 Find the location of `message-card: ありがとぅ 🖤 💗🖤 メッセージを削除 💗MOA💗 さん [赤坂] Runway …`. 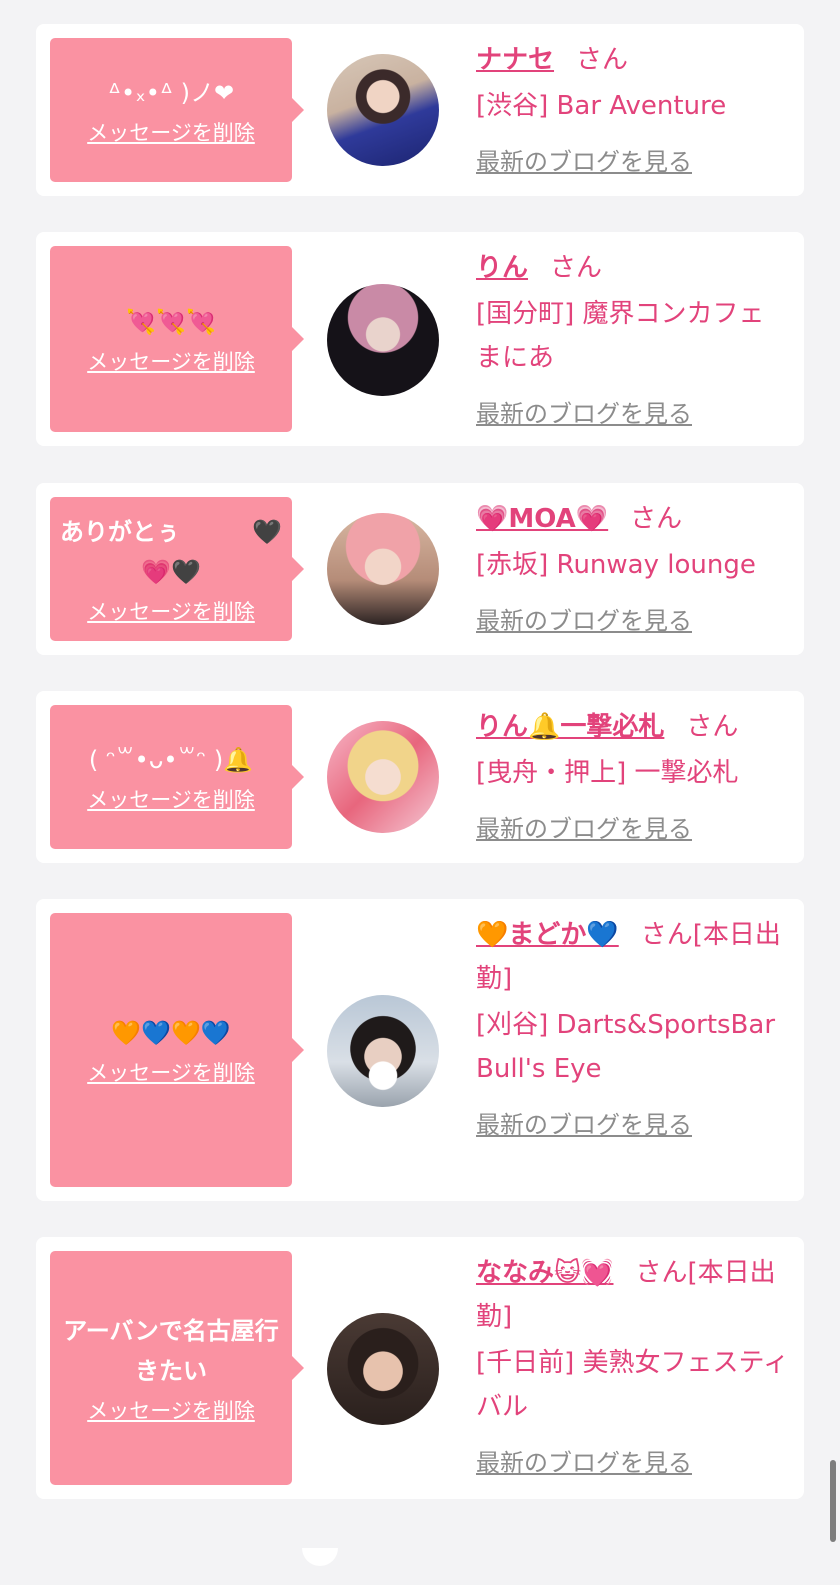

message-card: ありがとぅ 🖤 💗🖤 メッセージを削除 💗MOA💗 さん [赤坂] Runway … is located at coordinates (420, 569).